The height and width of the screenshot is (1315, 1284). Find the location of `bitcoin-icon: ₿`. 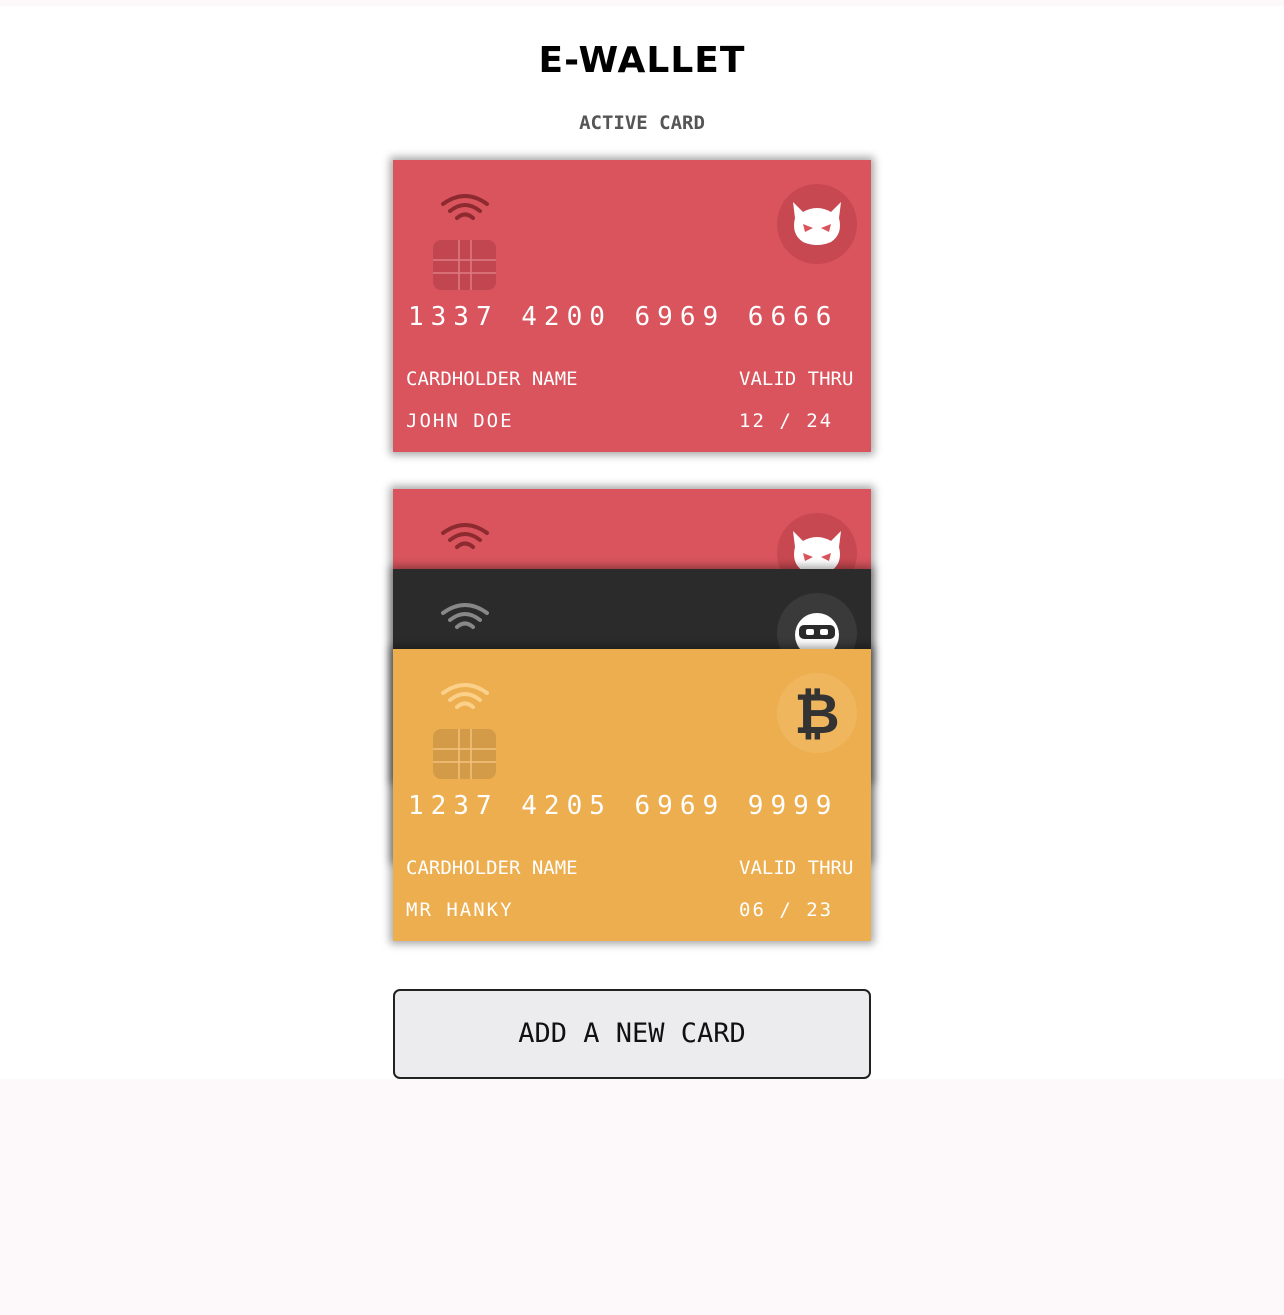

bitcoin-icon: ₿ is located at coordinates (817, 714).